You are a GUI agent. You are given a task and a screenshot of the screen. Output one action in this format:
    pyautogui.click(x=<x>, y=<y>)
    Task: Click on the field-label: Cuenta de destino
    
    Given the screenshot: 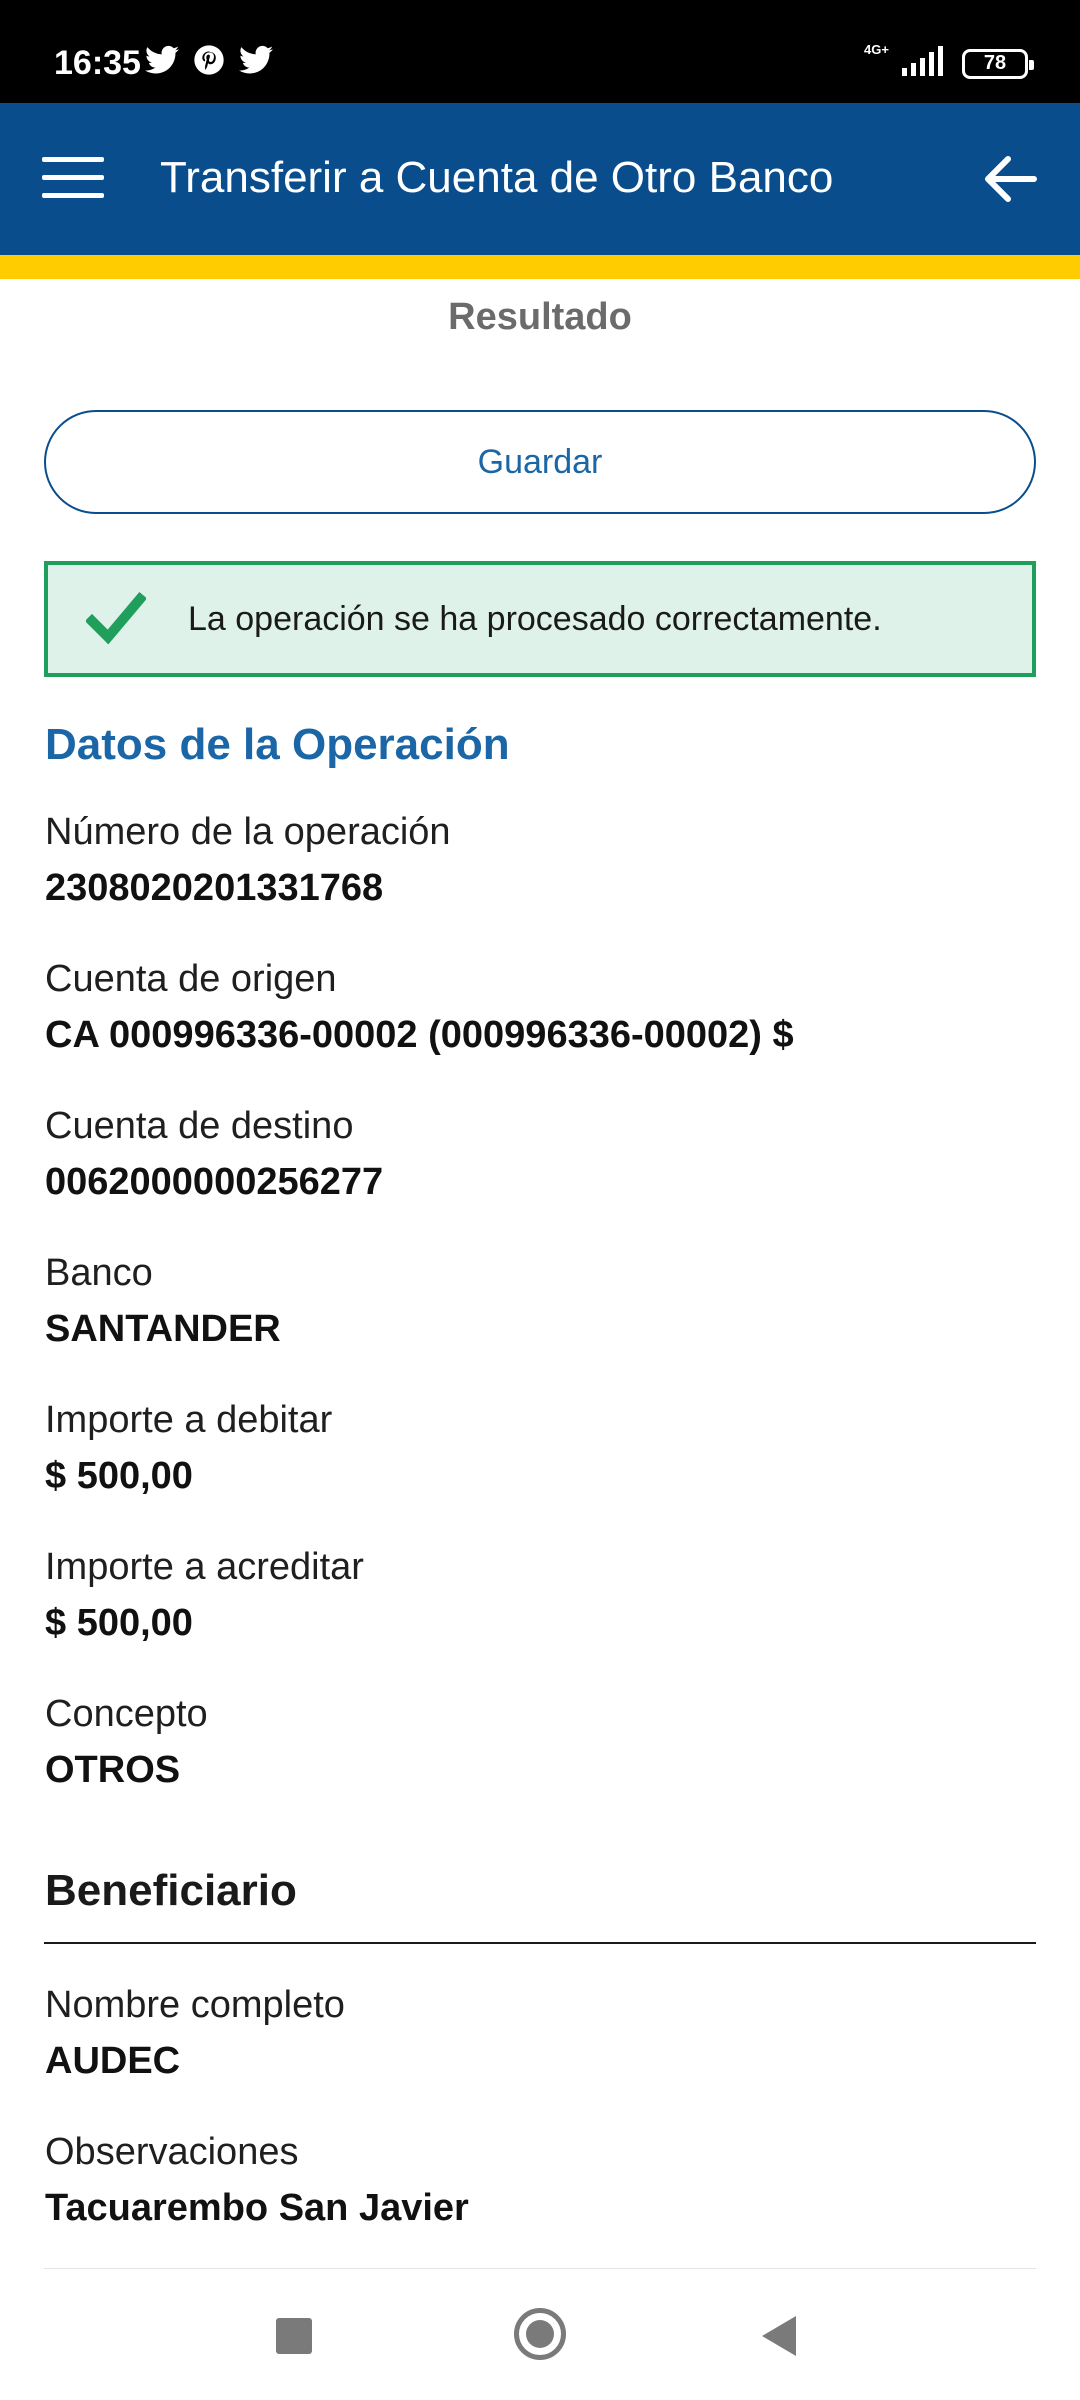 What is the action you would take?
    pyautogui.click(x=199, y=1126)
    